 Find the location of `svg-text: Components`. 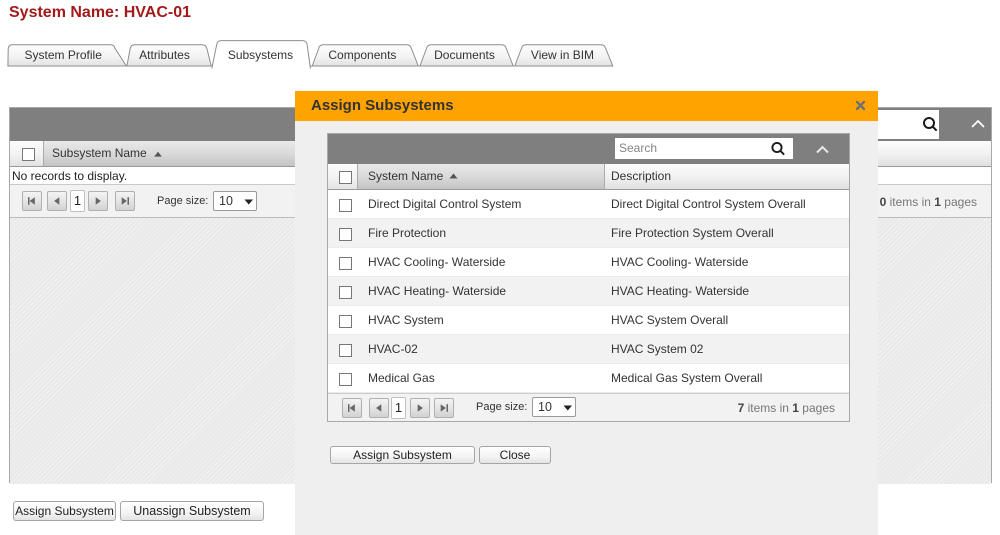

svg-text: Components is located at coordinates (362, 55).